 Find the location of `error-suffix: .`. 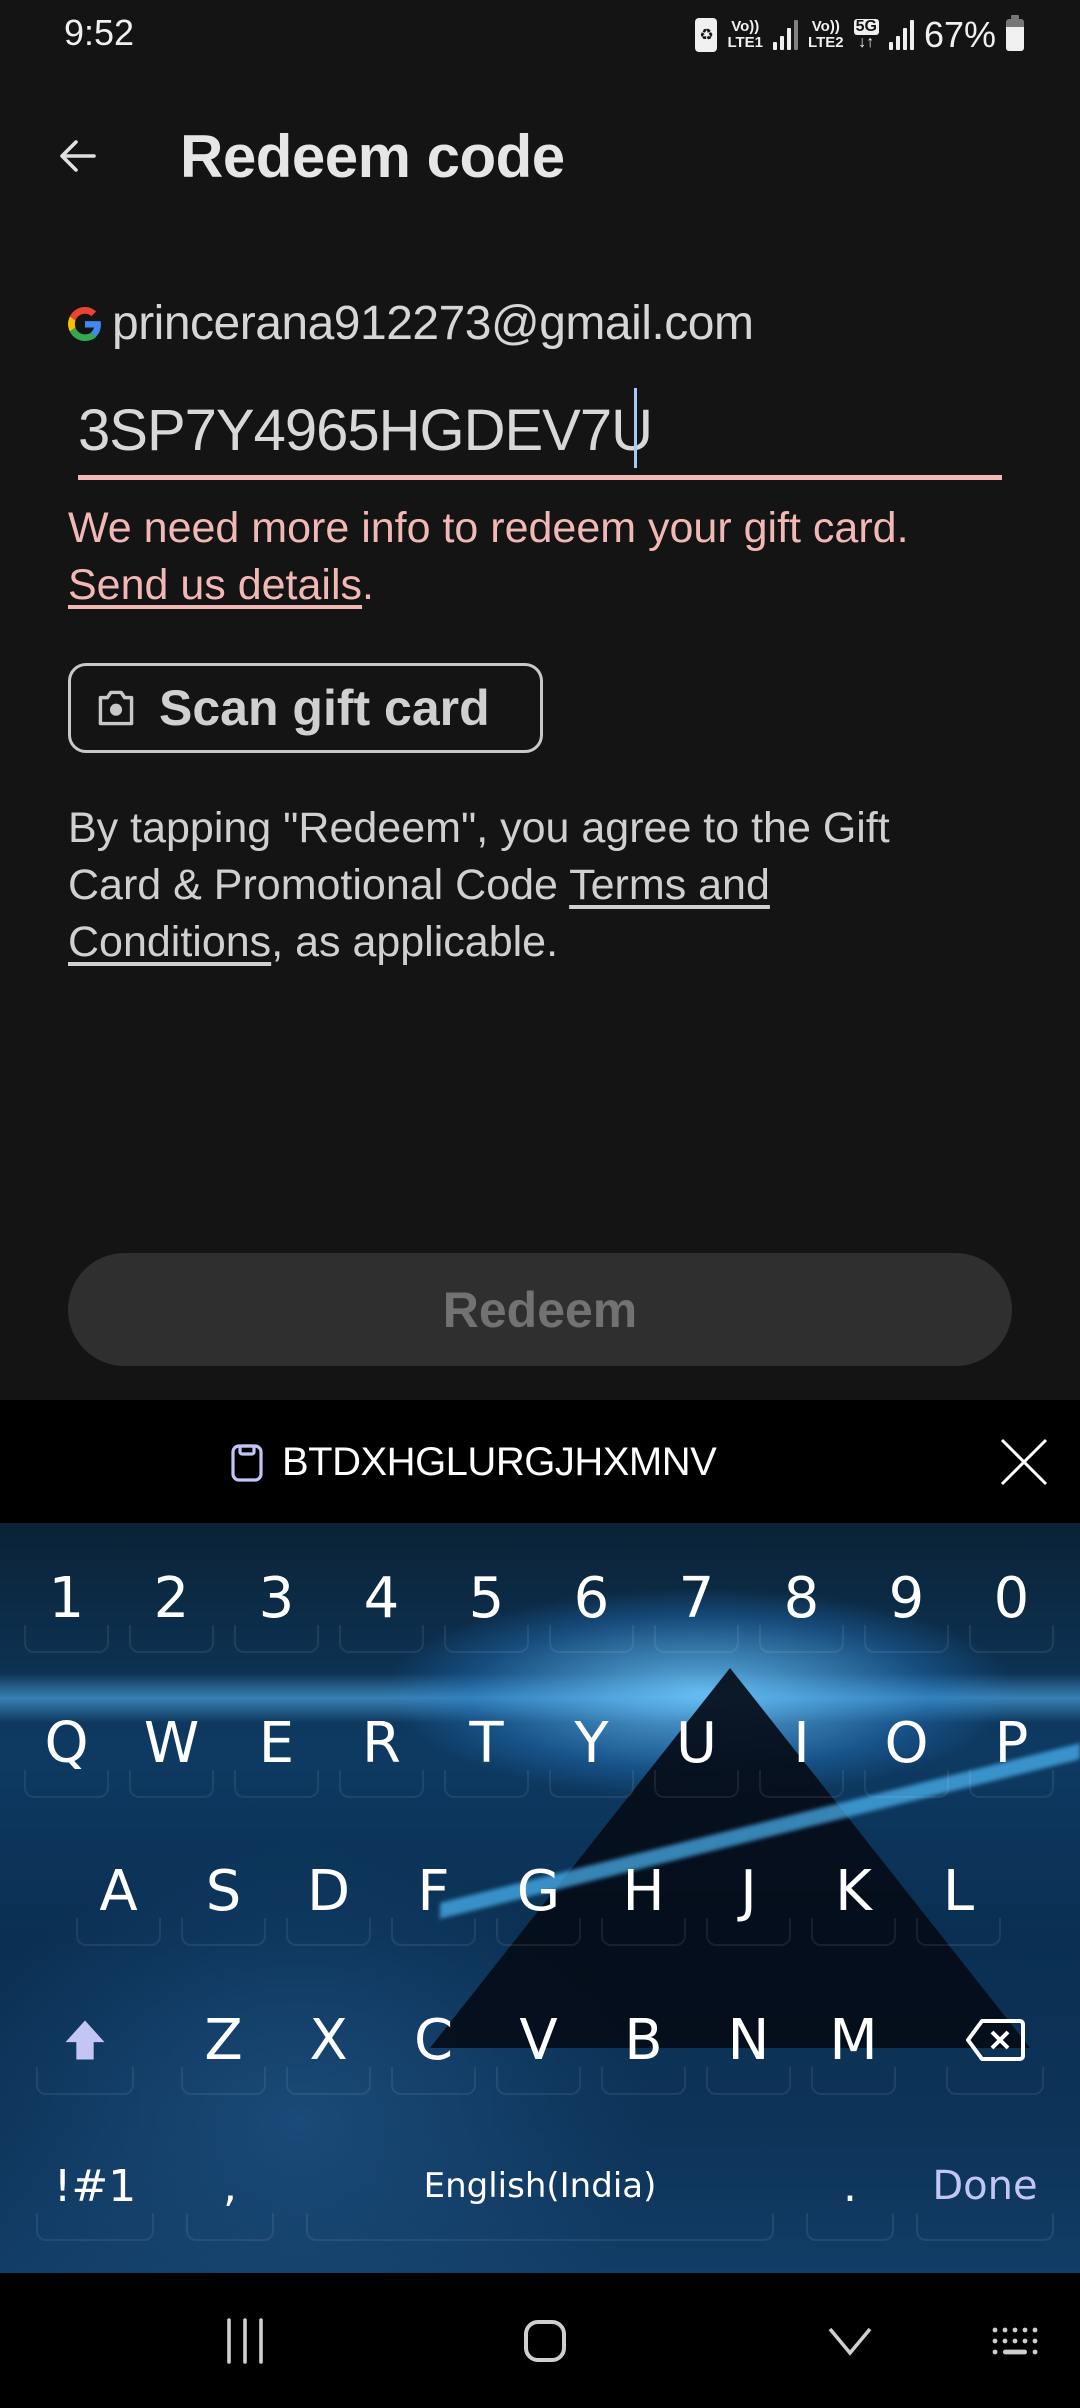

error-suffix: . is located at coordinates (368, 585).